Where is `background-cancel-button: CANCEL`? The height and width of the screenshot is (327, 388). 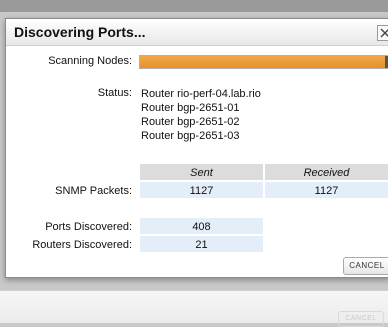
background-cancel-button: CANCEL is located at coordinates (361, 319).